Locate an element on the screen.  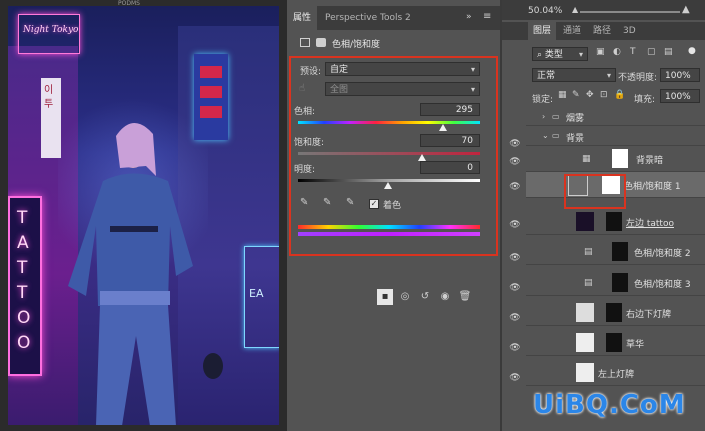
lightness-slider-thumb is located at coordinates (388, 185).